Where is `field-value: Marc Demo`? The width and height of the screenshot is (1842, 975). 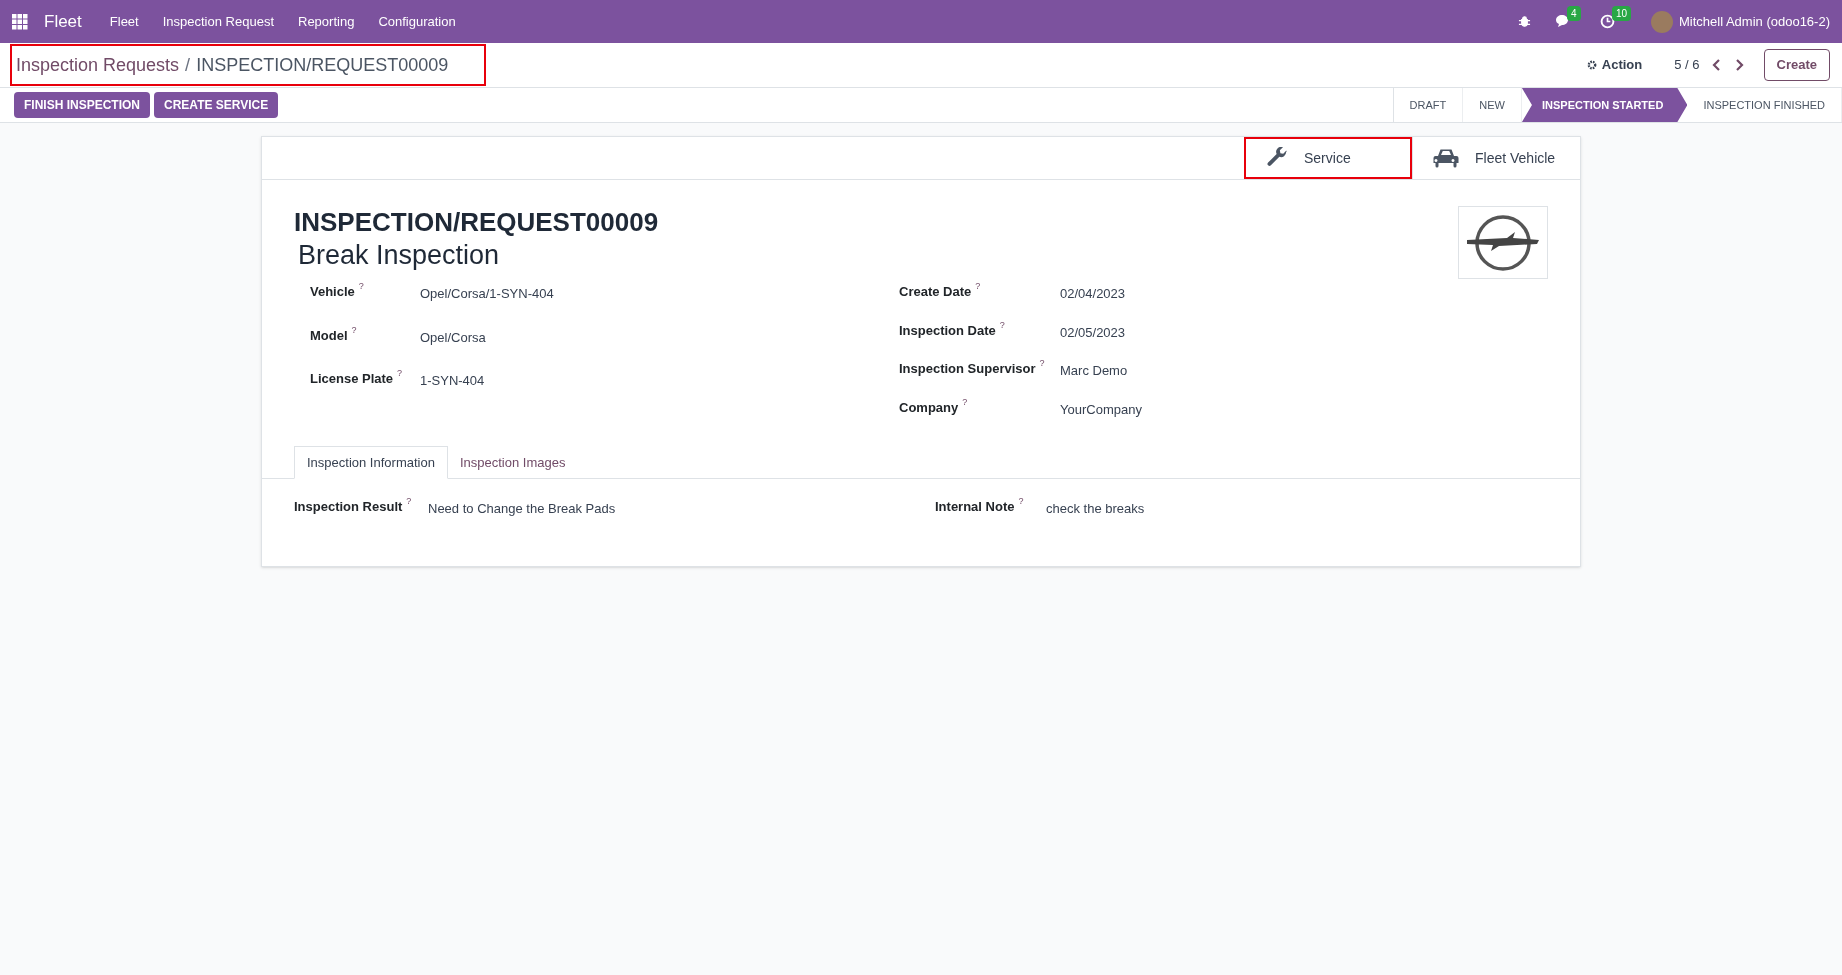 field-value: Marc Demo is located at coordinates (1094, 371).